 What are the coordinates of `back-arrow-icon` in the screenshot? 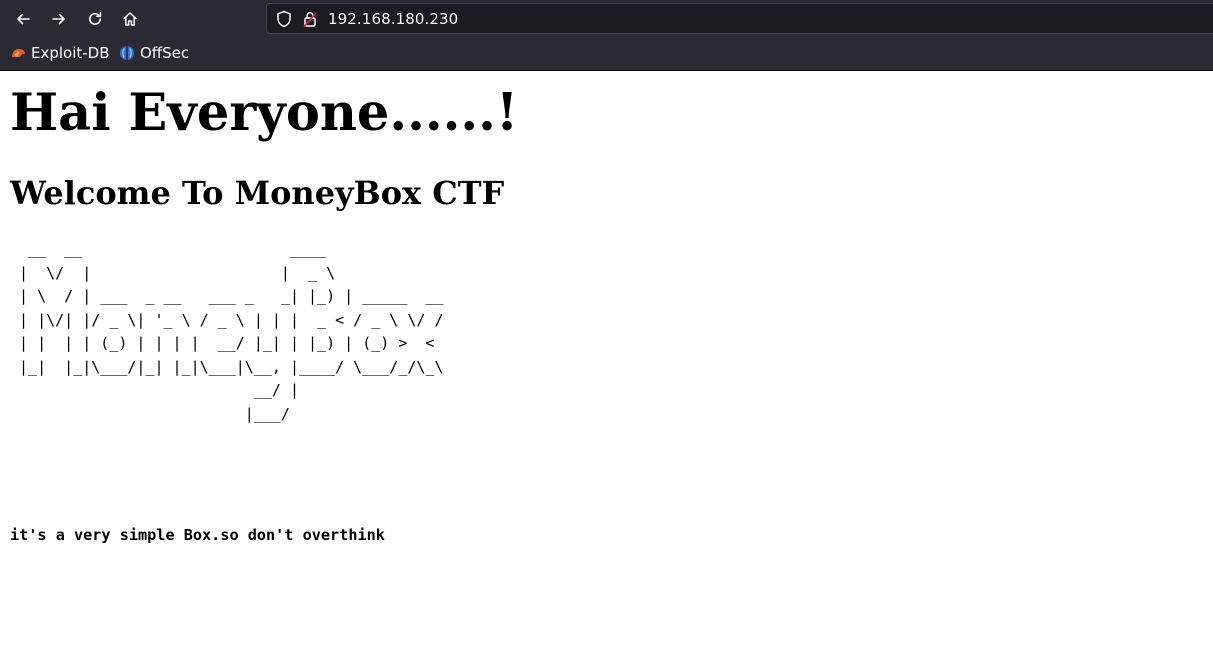 It's located at (23, 19).